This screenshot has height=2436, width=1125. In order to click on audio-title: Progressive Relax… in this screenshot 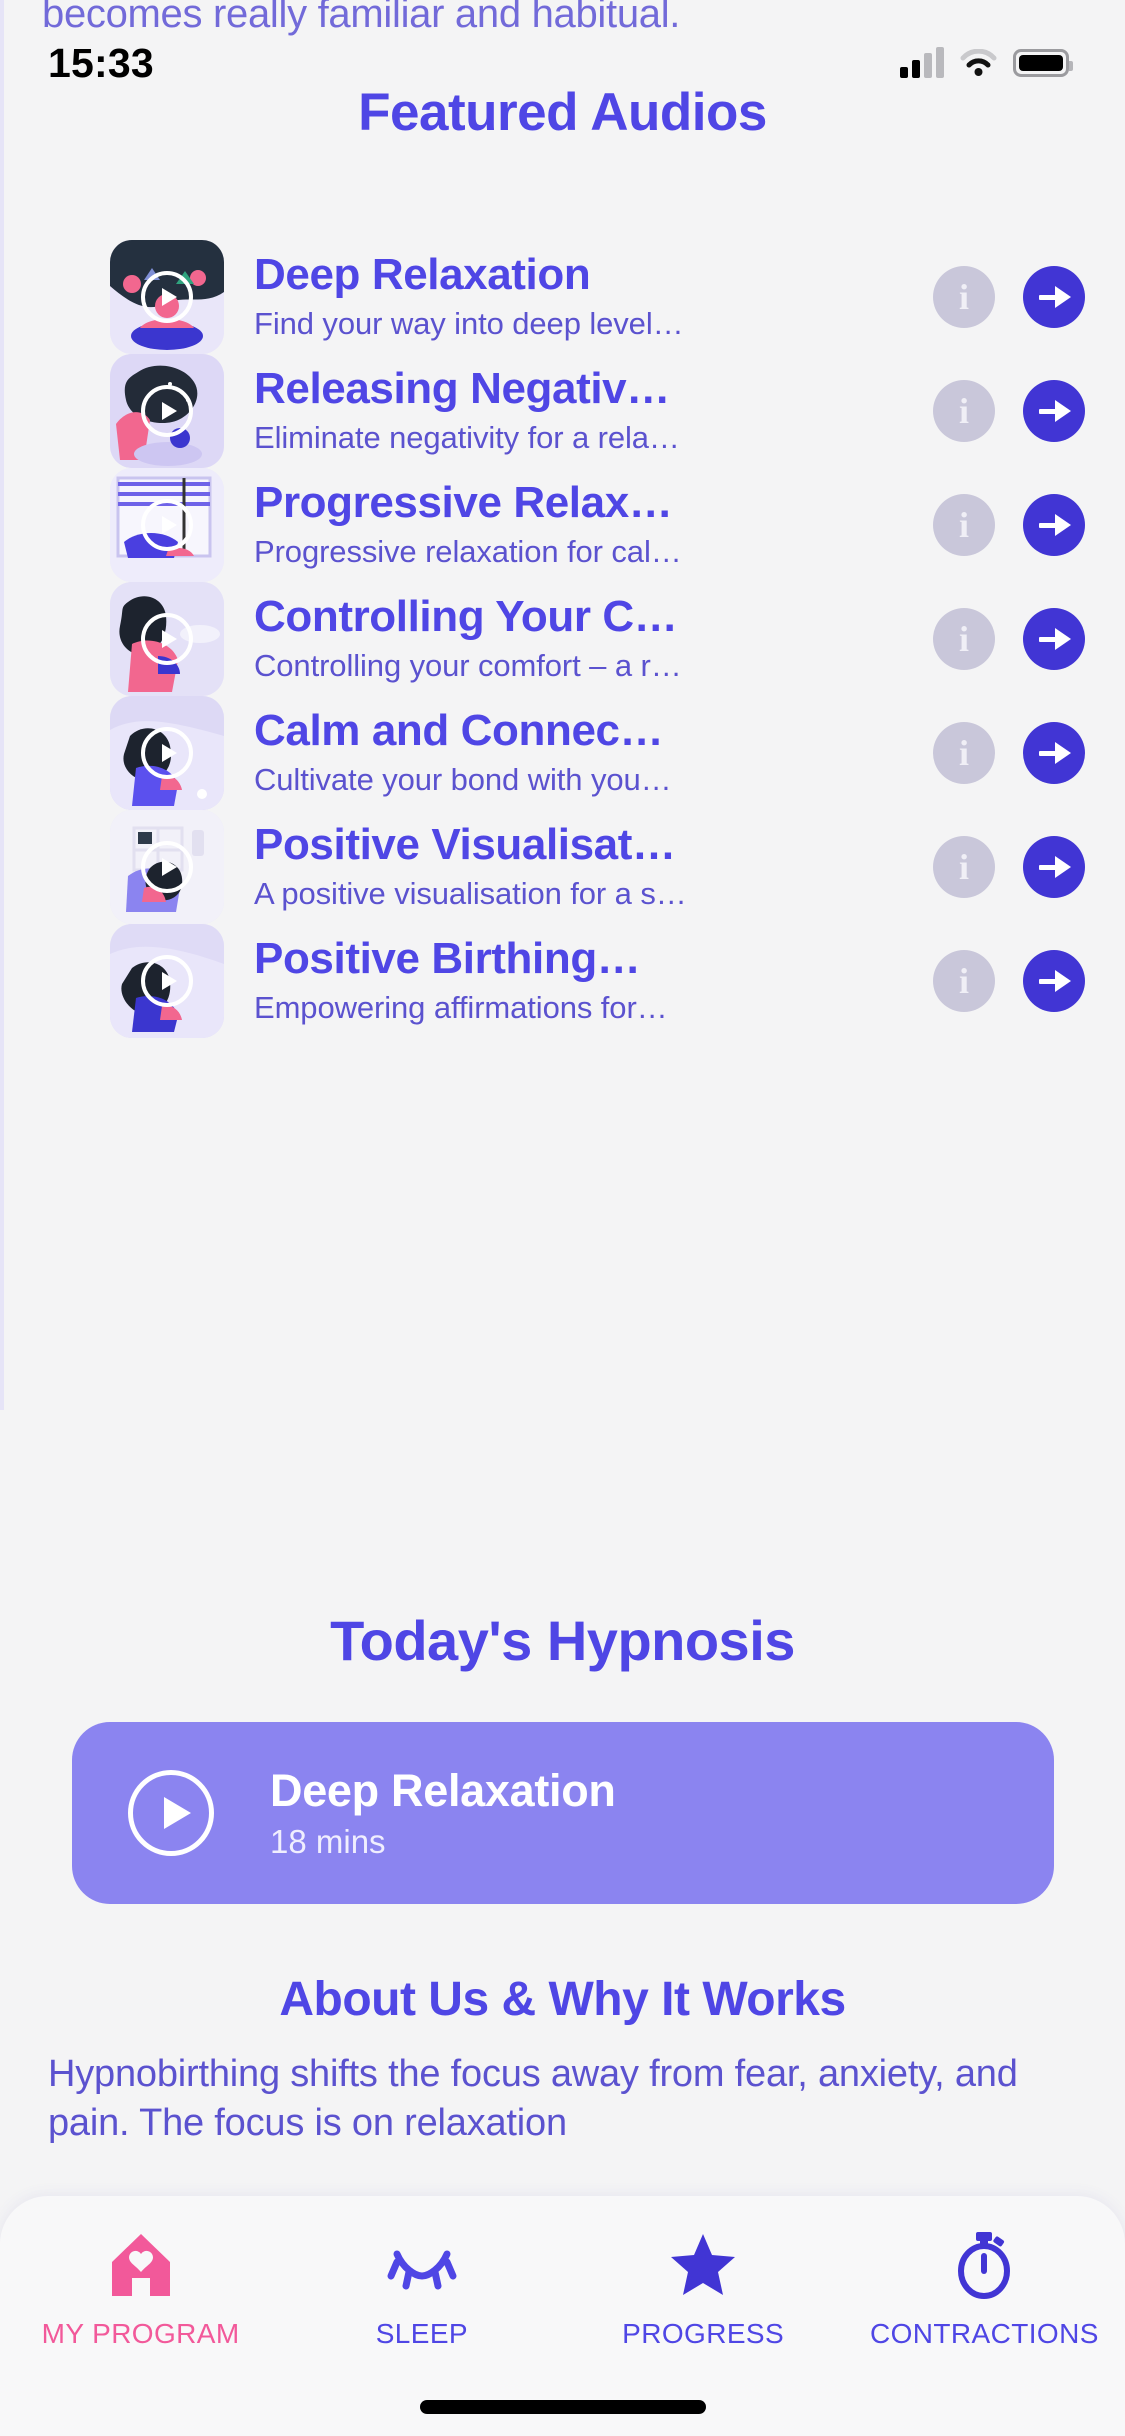, I will do `click(463, 503)`.